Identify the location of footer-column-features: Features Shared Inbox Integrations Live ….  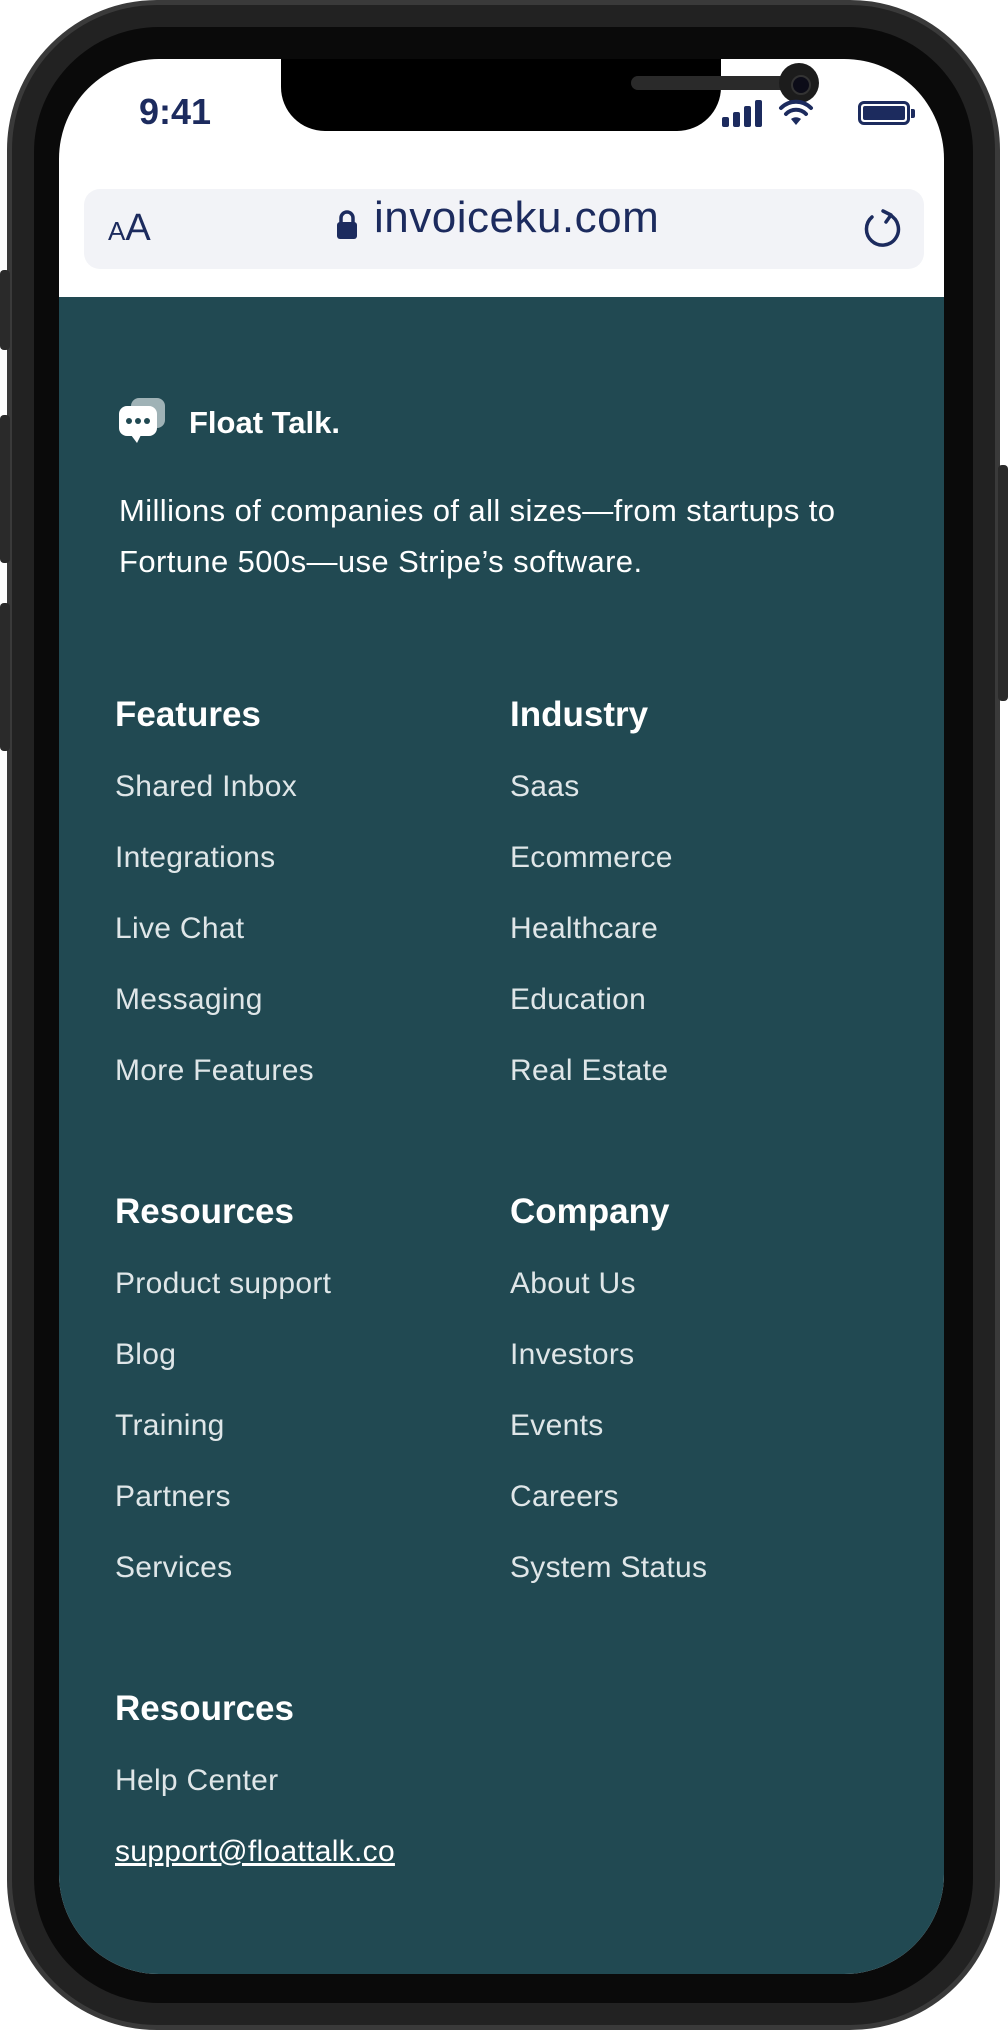
(305, 902).